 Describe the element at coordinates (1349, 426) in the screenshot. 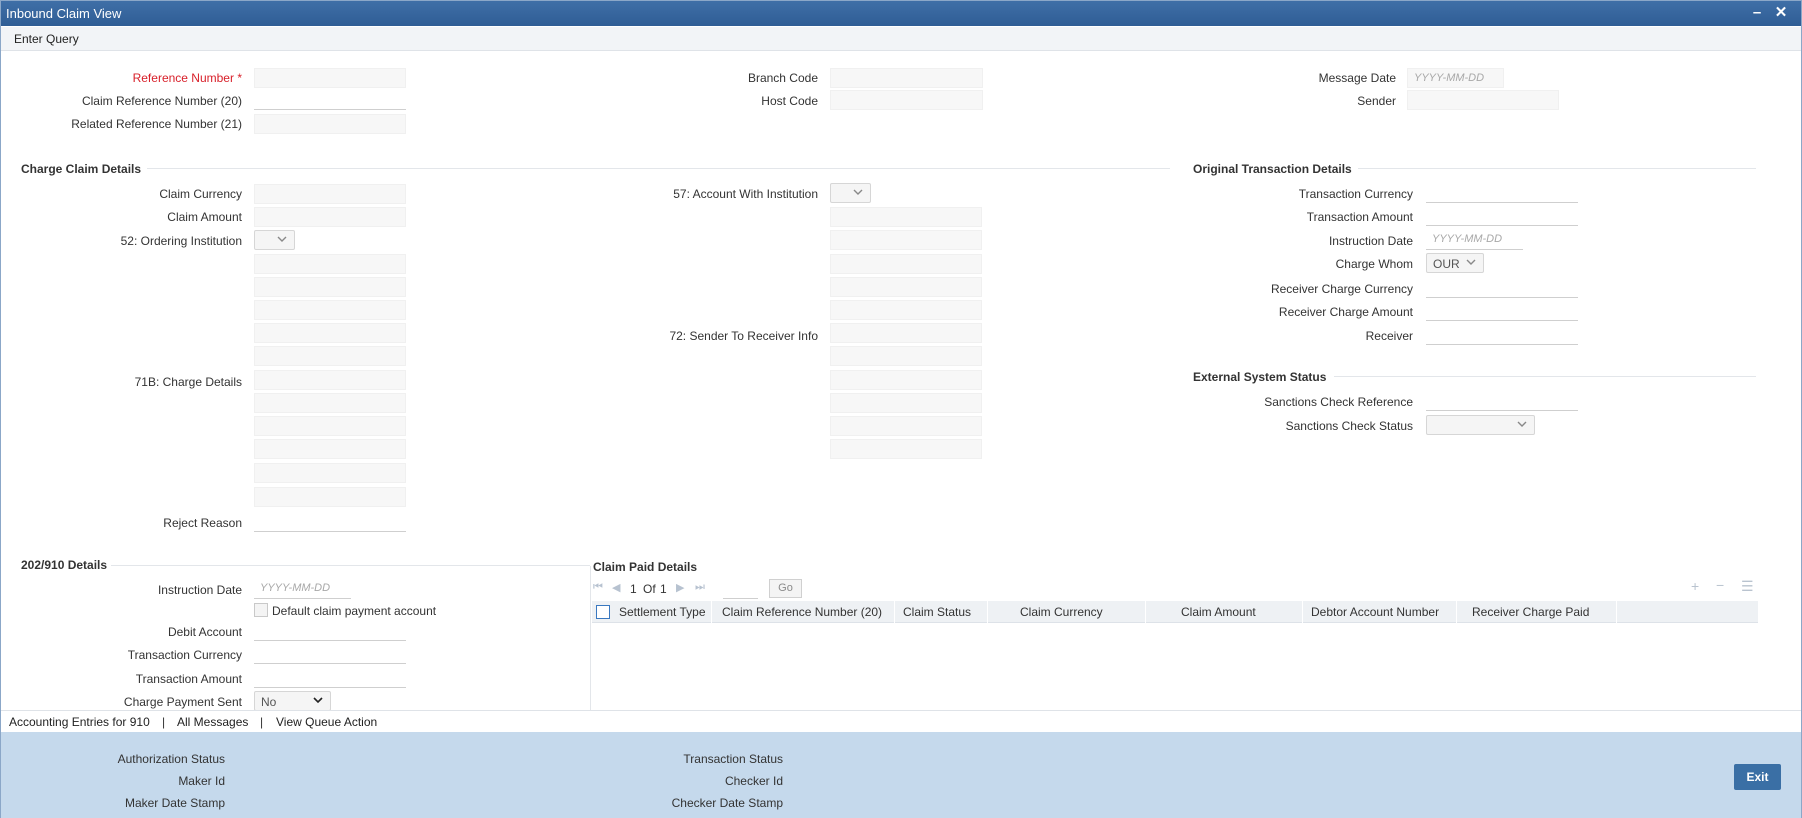

I see `sanctions-check-status-label: Sanctions Check Status` at that location.